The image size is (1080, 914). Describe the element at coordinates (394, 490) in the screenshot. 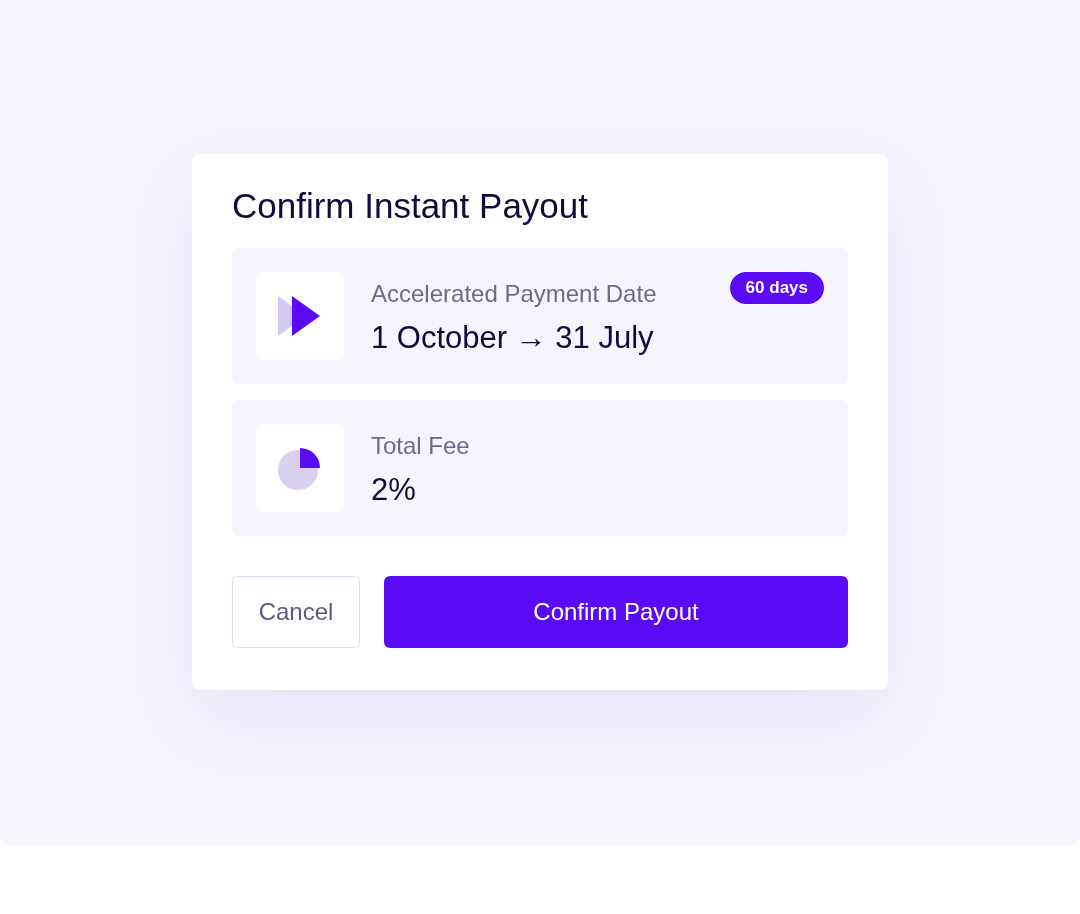

I see `item-value: 2%` at that location.